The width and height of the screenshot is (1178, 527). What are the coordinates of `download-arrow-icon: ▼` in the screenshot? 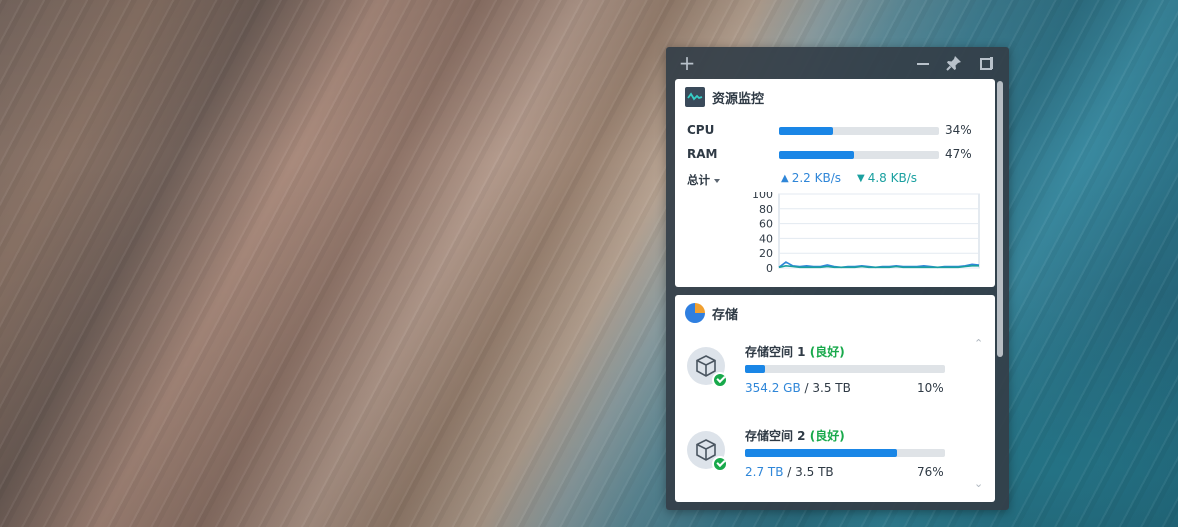 It's located at (861, 178).